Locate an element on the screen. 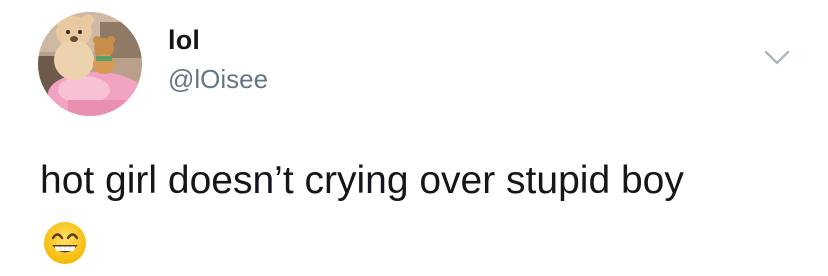  tweet-text: hot girl doesn’t crying over stupid boy is located at coordinates (362, 180).